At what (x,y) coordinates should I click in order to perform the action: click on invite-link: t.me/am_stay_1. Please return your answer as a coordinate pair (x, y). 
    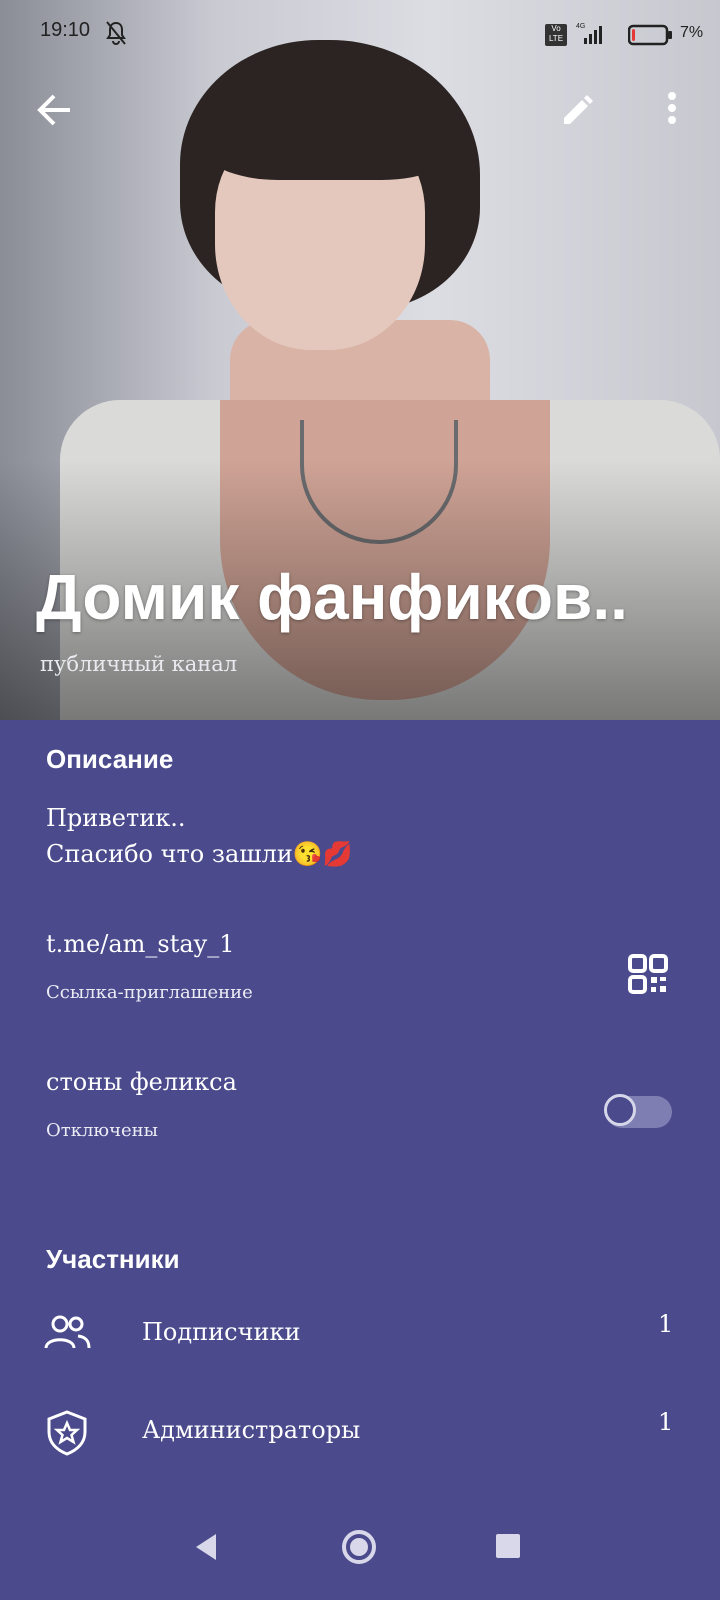
    Looking at the image, I should click on (140, 944).